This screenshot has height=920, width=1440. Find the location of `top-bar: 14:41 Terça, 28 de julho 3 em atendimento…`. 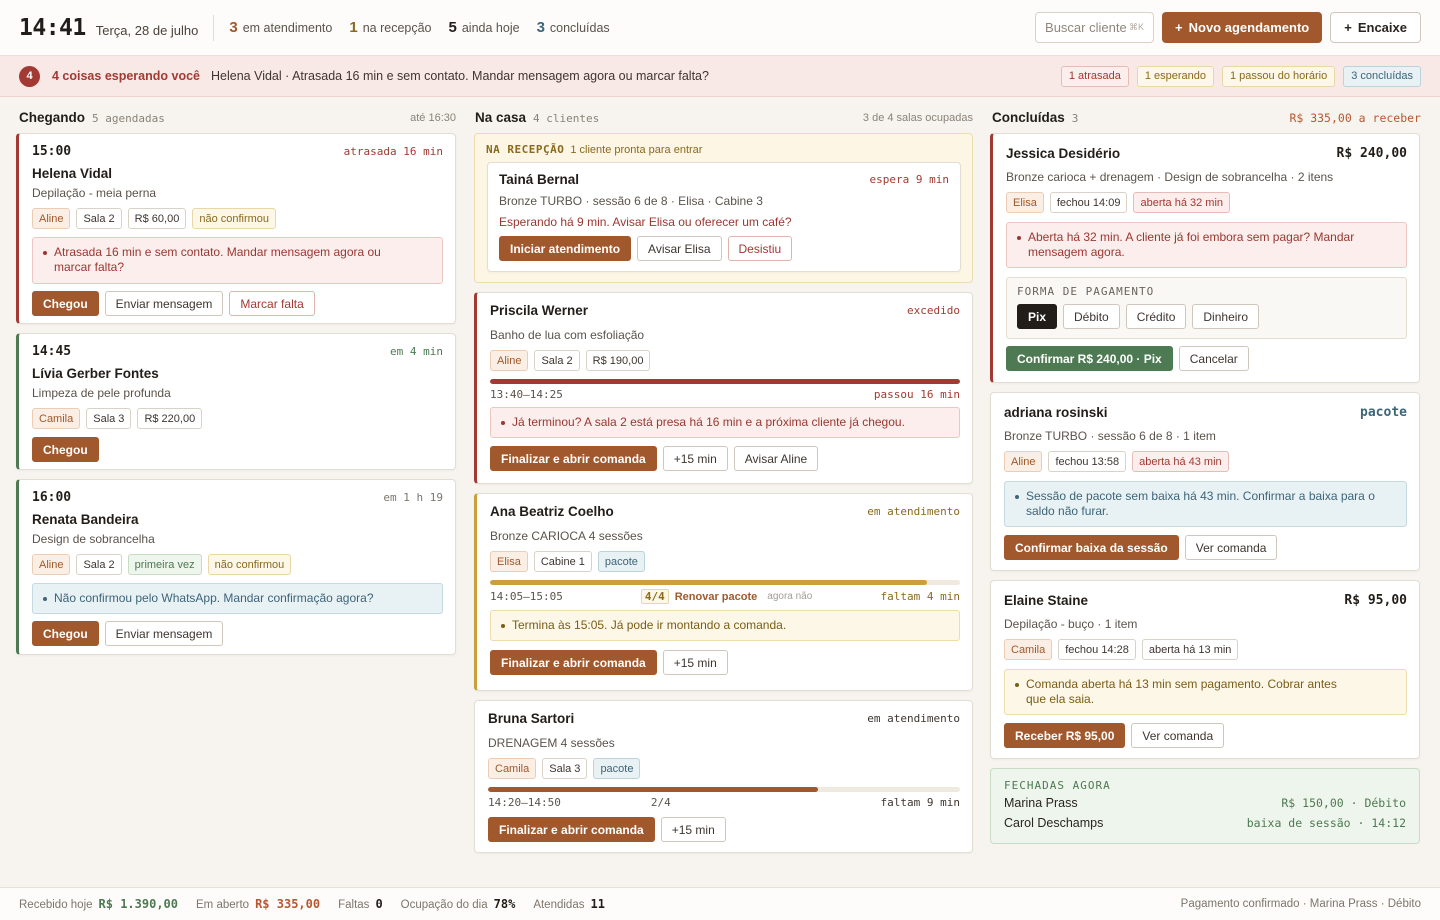

top-bar: 14:41 Terça, 28 de julho 3 em atendimento… is located at coordinates (720, 28).